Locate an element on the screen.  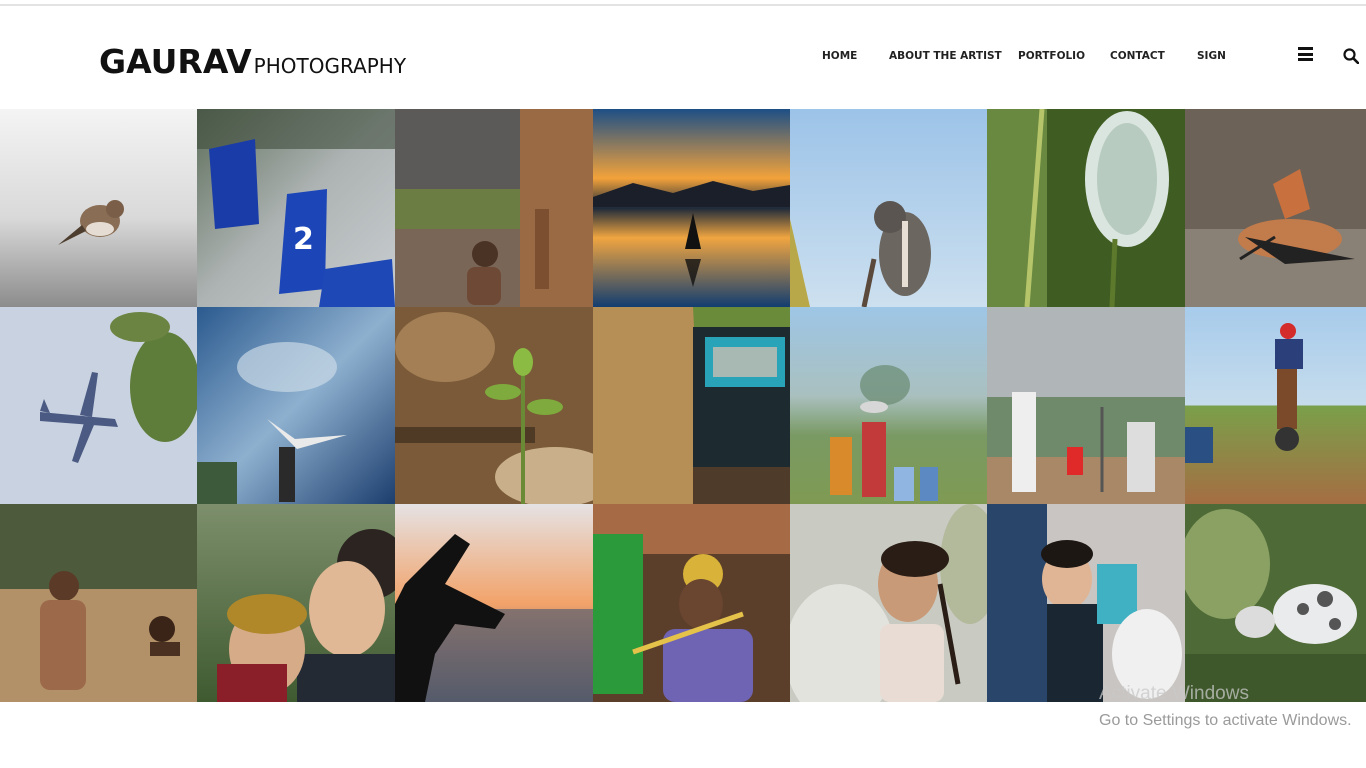
photo-wedding-couple is located at coordinates (296, 603).